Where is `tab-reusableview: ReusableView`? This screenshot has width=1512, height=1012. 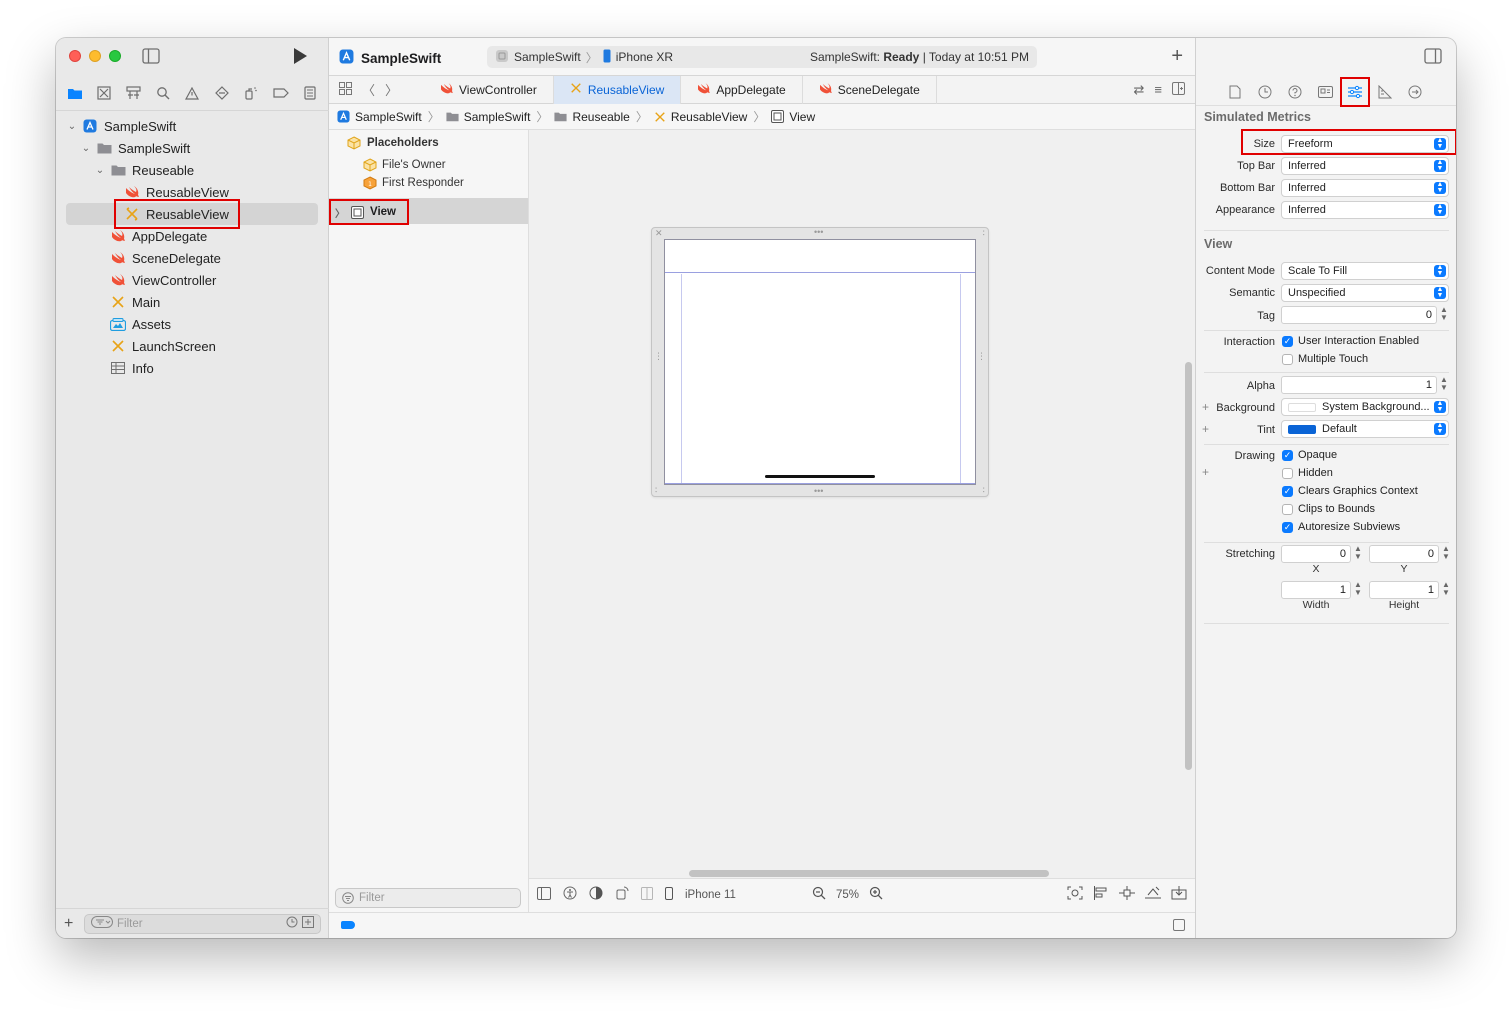 tab-reusableview: ReusableView is located at coordinates (617, 89).